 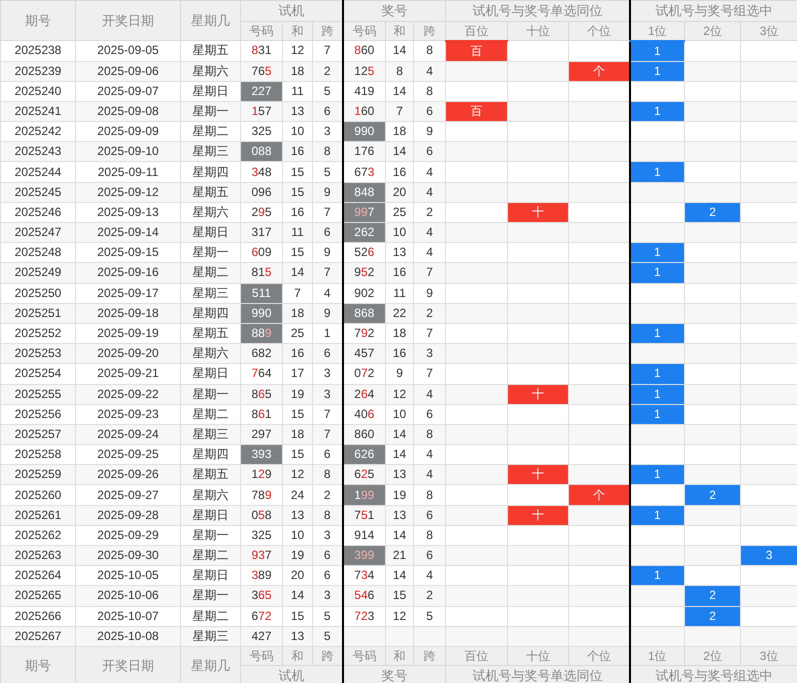 I want to click on number-cell: 789, so click(x=261, y=495).